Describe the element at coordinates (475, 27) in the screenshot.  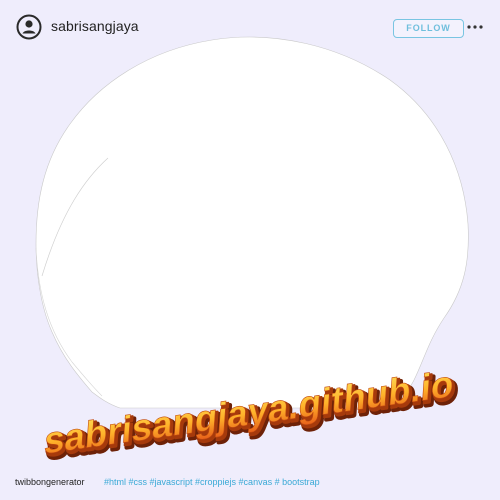
I see `ellipsis-icon` at that location.